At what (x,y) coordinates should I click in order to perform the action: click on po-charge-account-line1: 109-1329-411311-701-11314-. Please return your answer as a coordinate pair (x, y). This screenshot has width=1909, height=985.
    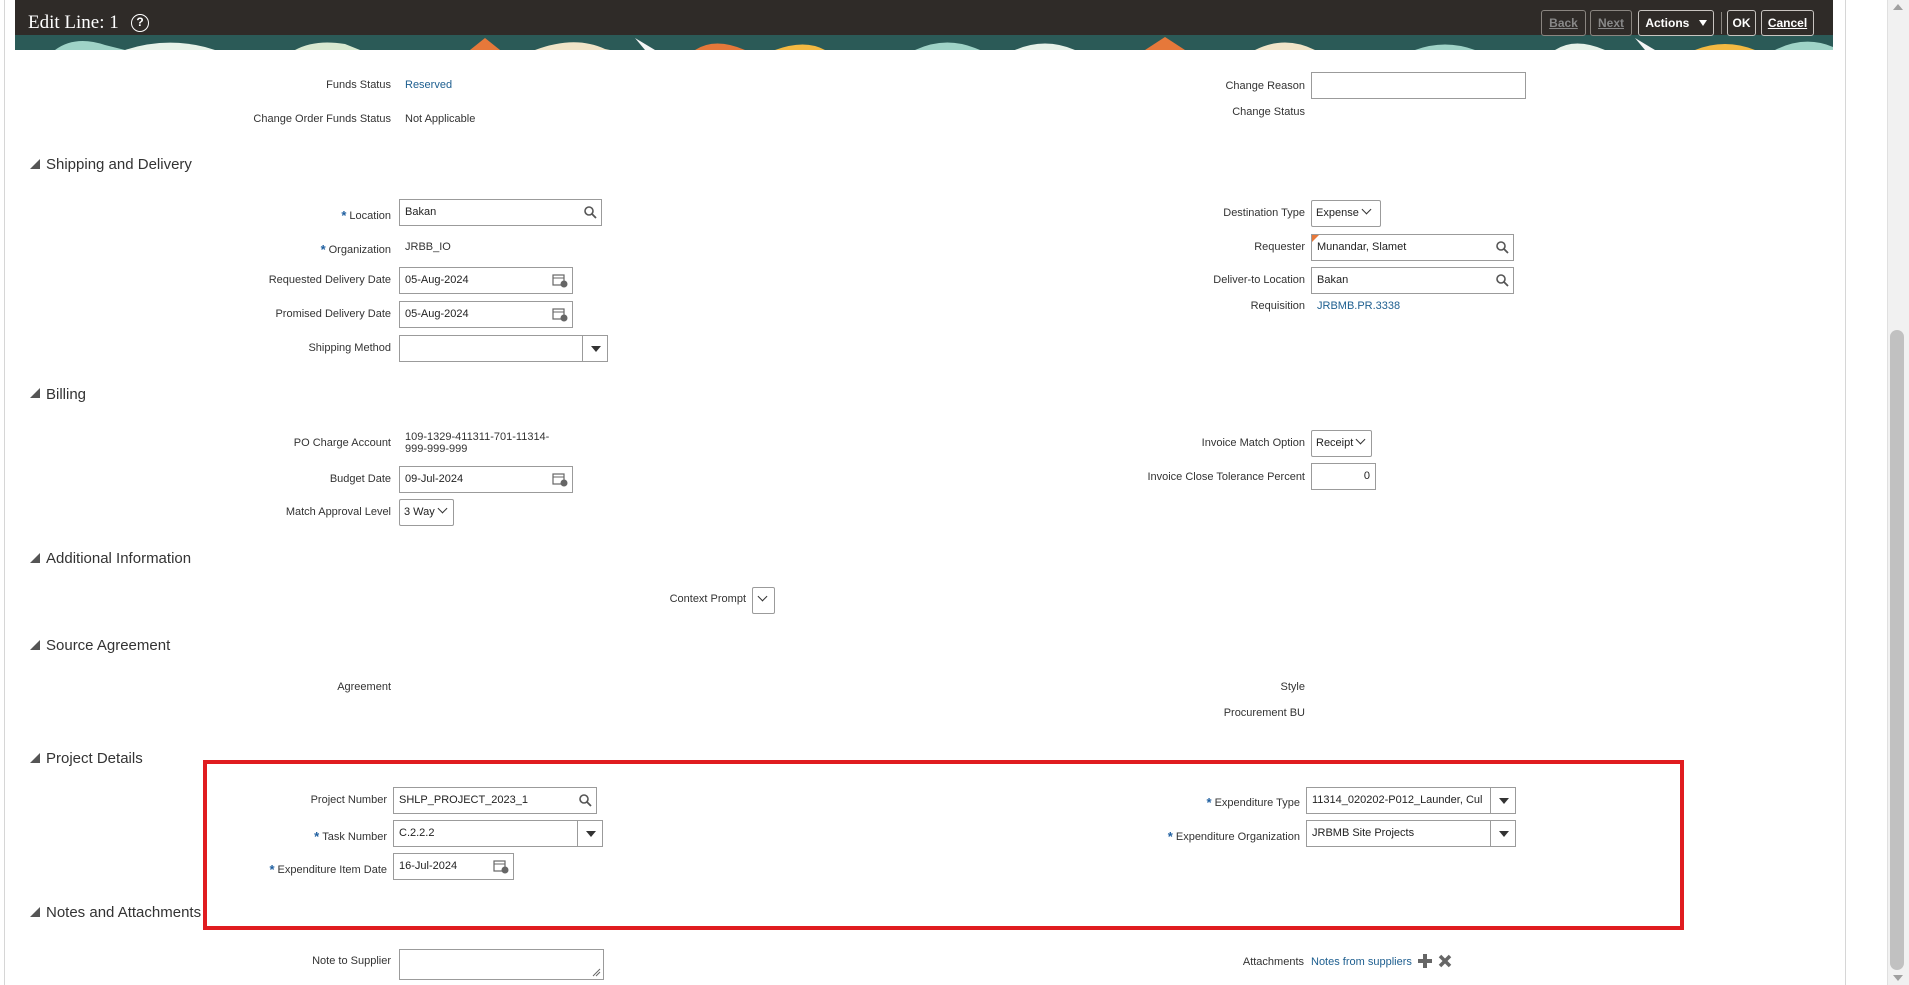
    Looking at the image, I should click on (477, 437).